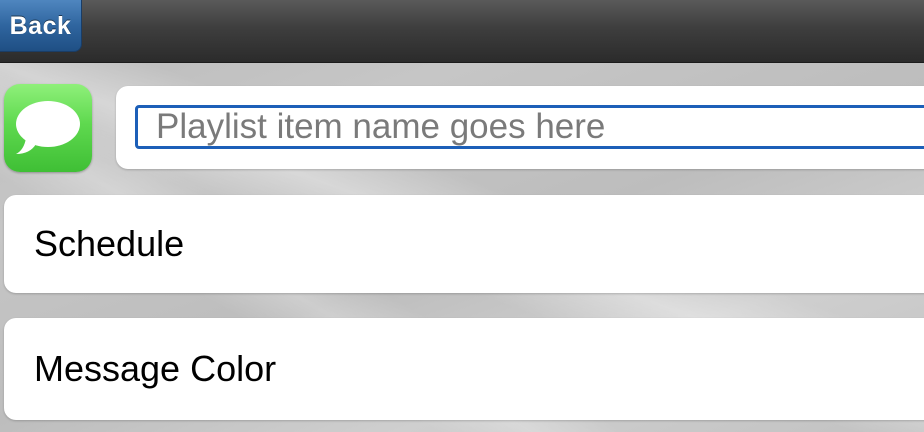 Image resolution: width=924 pixels, height=432 pixels. I want to click on navigation-bar: Back, so click(462, 31).